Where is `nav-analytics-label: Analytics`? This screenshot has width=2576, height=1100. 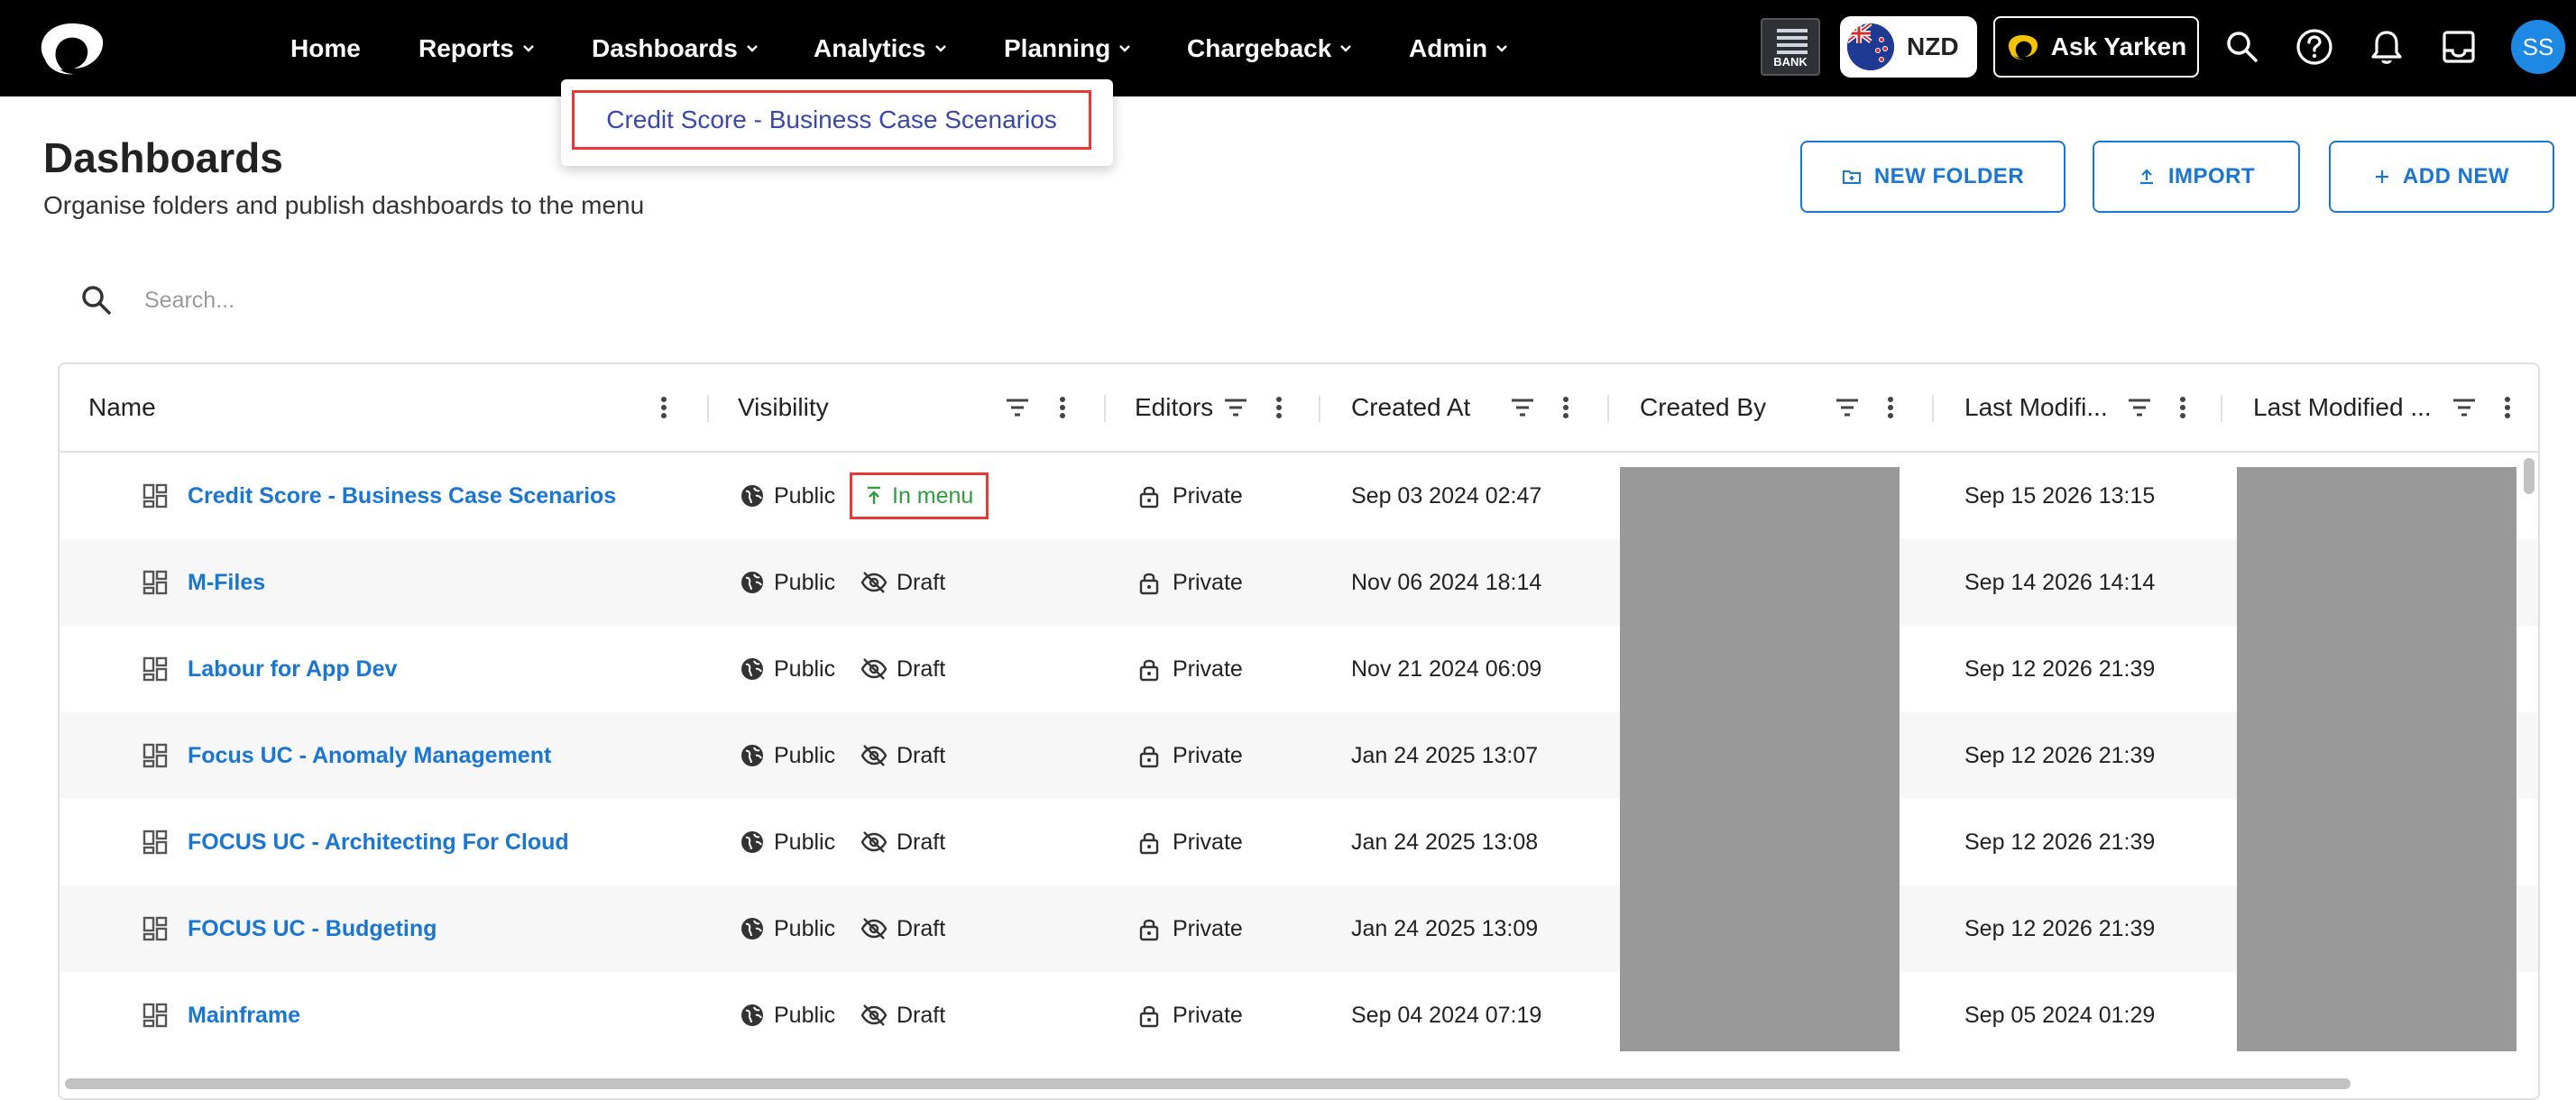
nav-analytics-label: Analytics is located at coordinates (870, 48).